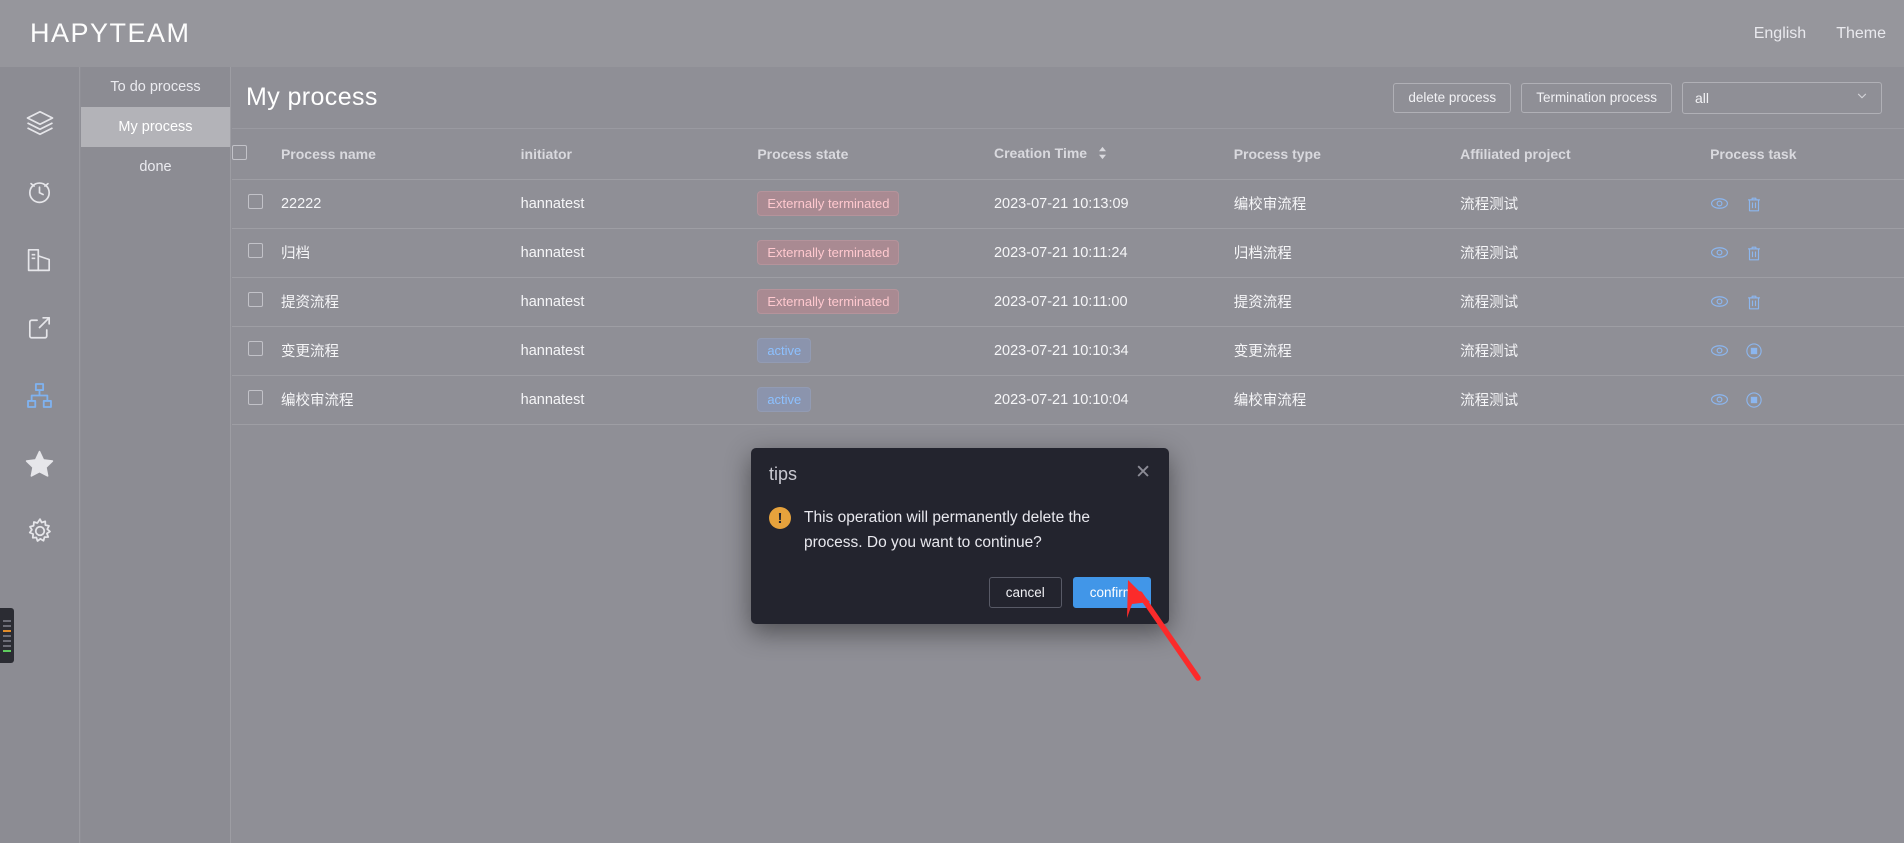  What do you see at coordinates (1807, 154) in the screenshot?
I see `col-process-task: Process task` at bounding box center [1807, 154].